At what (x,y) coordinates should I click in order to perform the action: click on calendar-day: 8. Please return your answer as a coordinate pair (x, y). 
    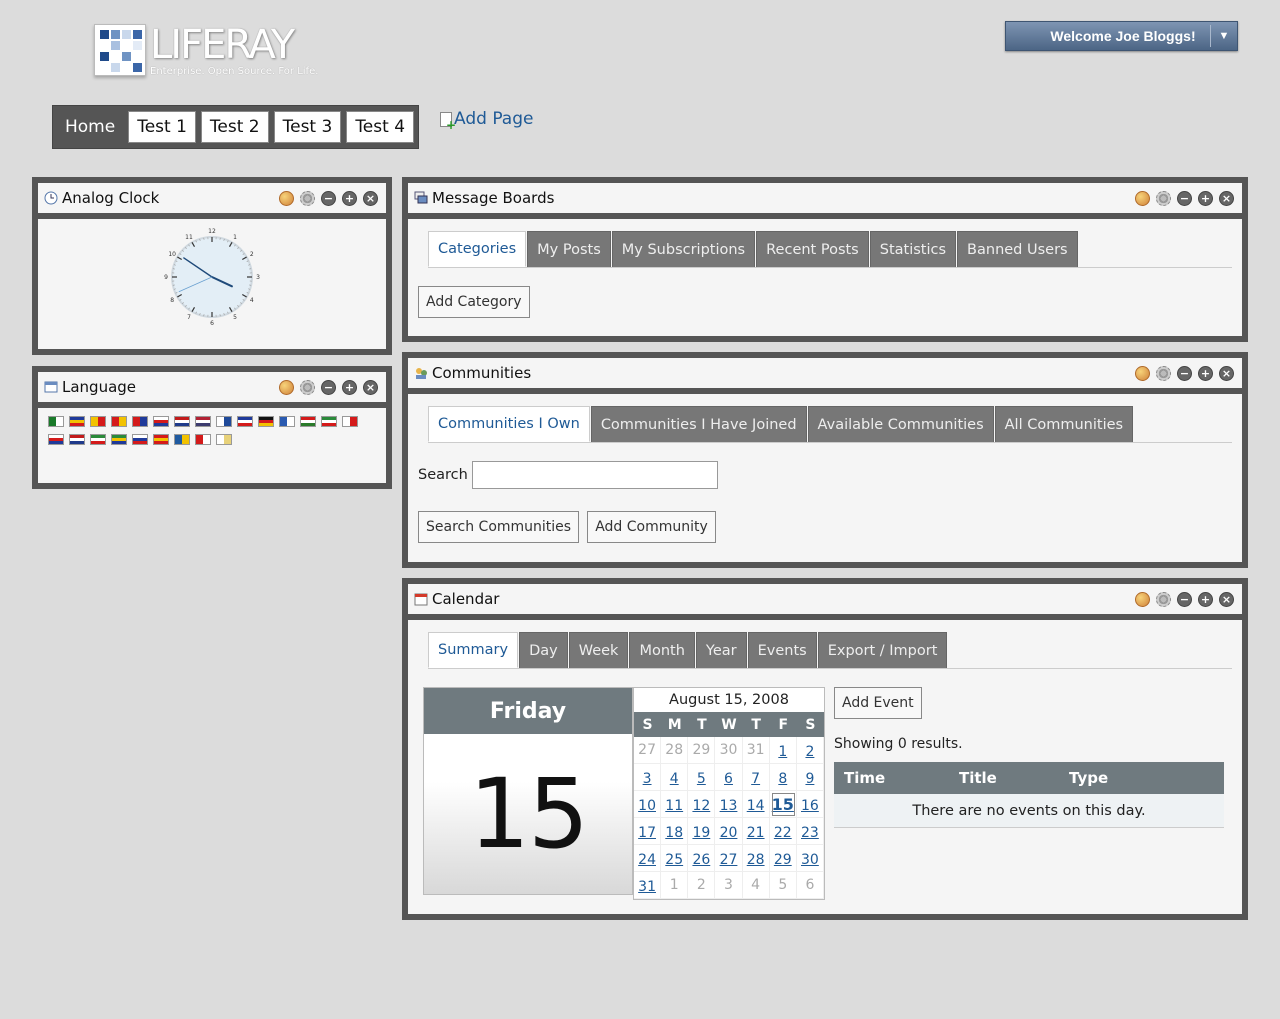
    Looking at the image, I should click on (783, 777).